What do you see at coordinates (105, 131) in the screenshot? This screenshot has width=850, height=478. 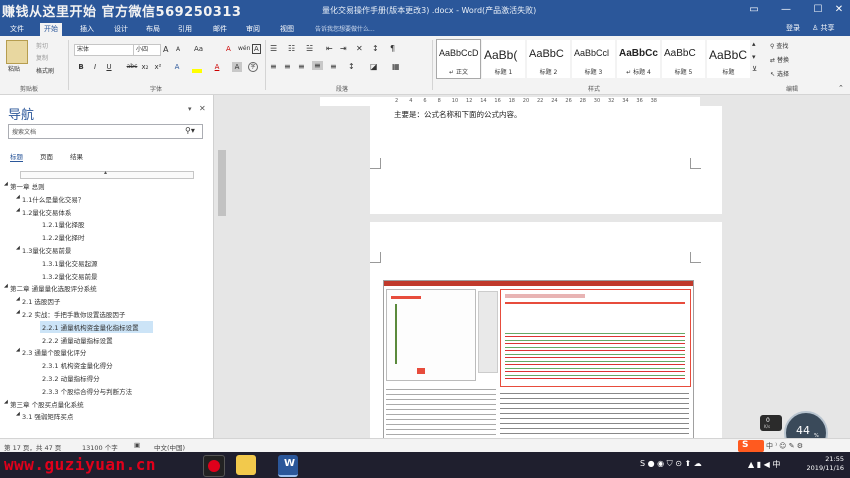 I see `nav-search-input: 搜索文档 ⚲▾` at bounding box center [105, 131].